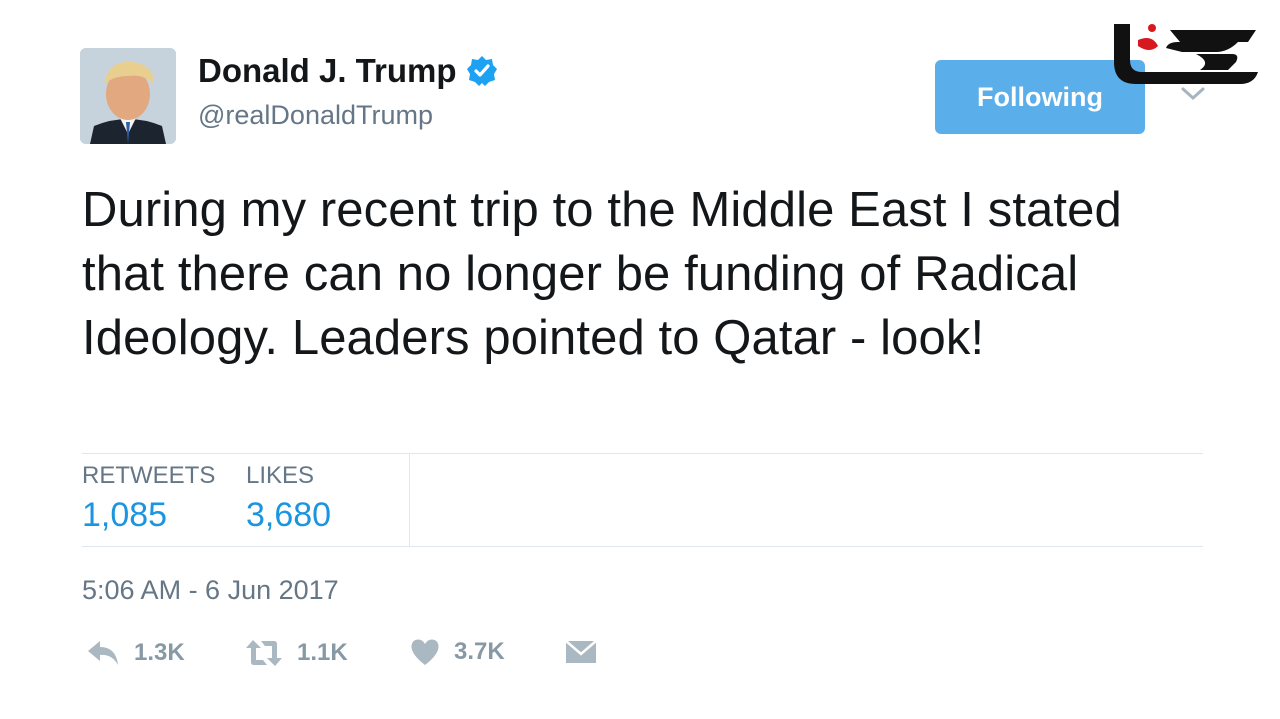  Describe the element at coordinates (327, 71) in the screenshot. I see `author-name-text: Donald J. Trump` at that location.